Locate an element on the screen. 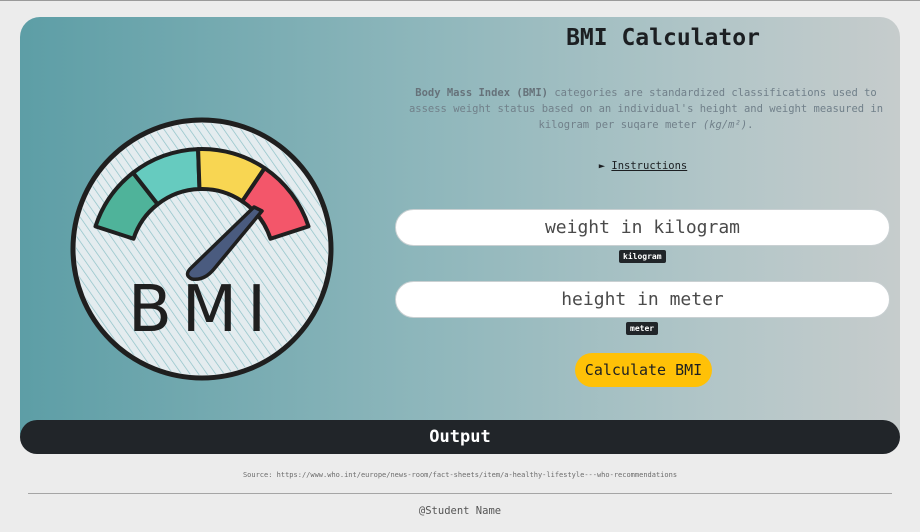 The width and height of the screenshot is (920, 532). calculate-bmi-button: Calculate BMI is located at coordinates (643, 370).